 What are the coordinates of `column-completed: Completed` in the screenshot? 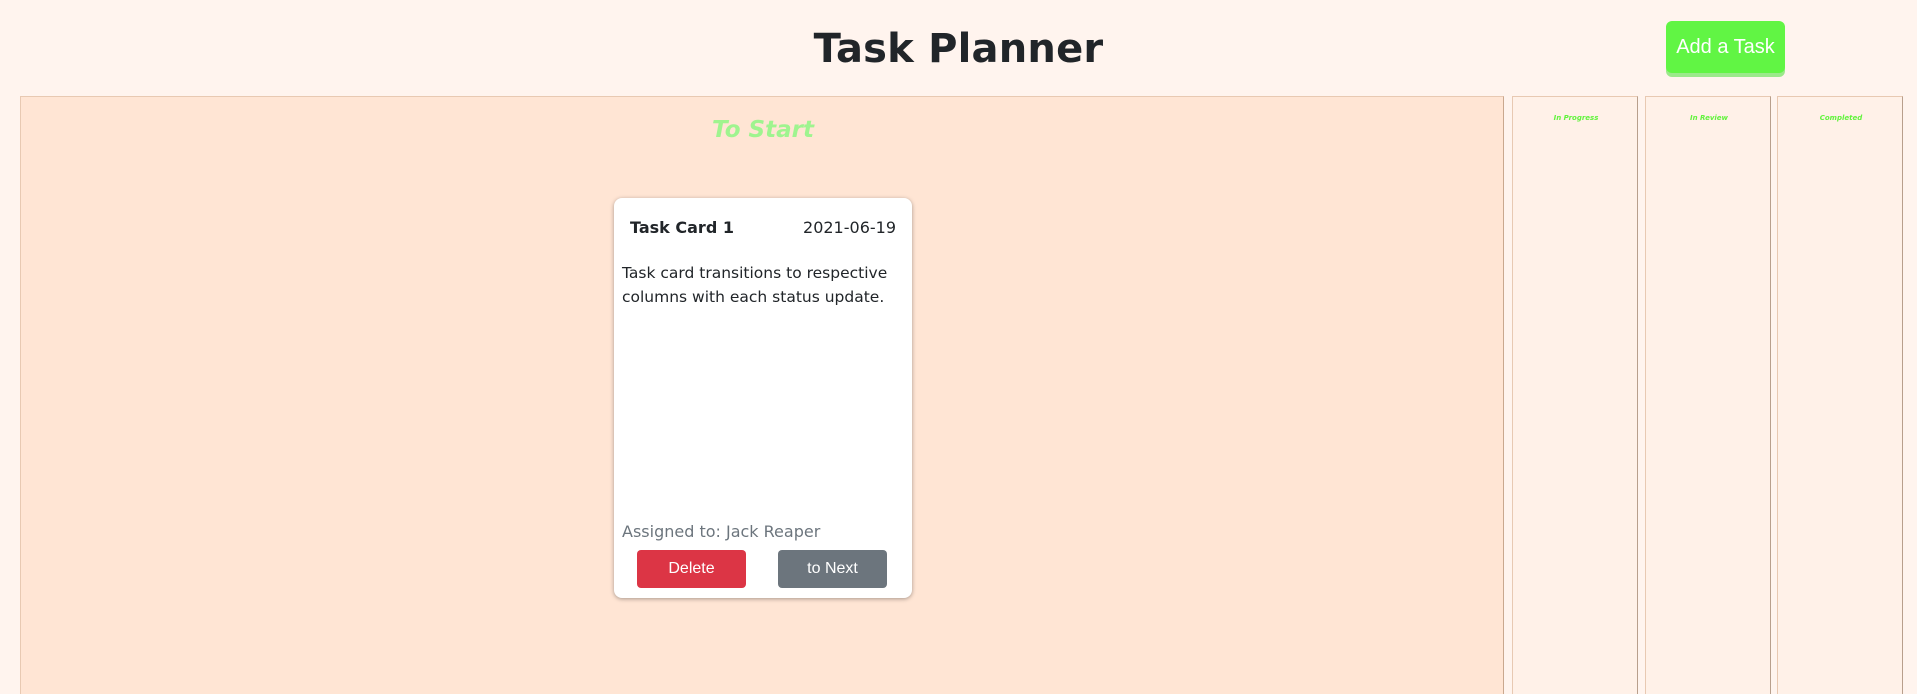 It's located at (1840, 395).